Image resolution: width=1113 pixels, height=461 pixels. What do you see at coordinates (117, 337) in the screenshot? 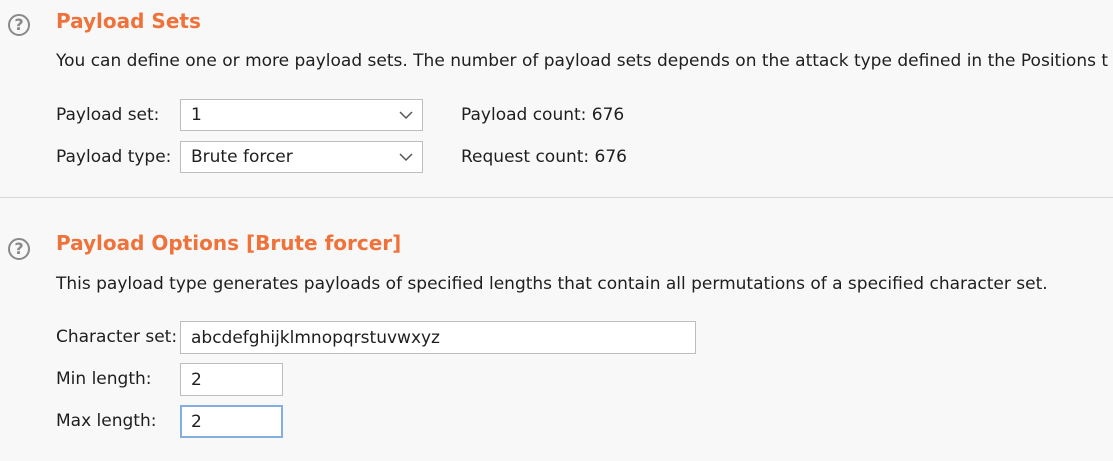
I see `character-set-label: Character set:` at bounding box center [117, 337].